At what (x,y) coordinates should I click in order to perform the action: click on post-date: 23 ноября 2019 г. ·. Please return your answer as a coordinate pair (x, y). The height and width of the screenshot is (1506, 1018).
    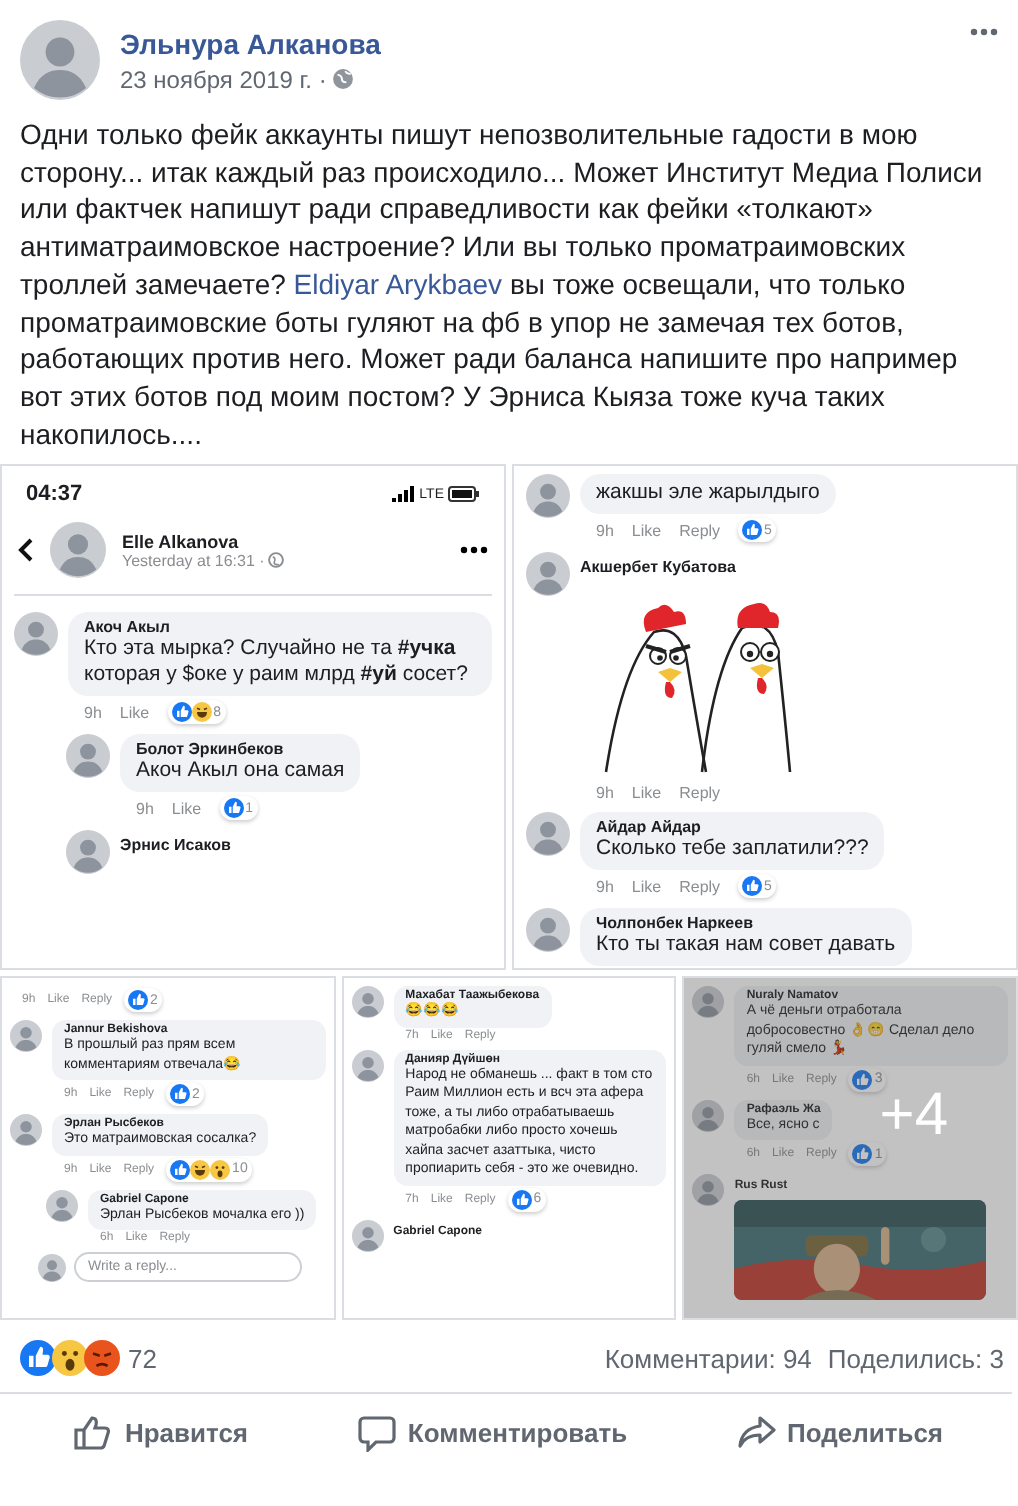
    Looking at the image, I should click on (223, 79).